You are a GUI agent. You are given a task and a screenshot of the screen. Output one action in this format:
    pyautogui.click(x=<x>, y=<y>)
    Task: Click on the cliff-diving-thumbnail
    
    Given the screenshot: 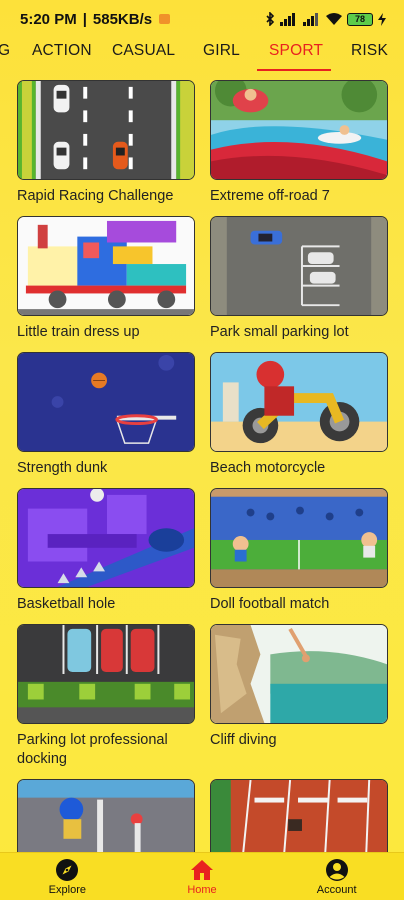 What is the action you would take?
    pyautogui.click(x=299, y=674)
    